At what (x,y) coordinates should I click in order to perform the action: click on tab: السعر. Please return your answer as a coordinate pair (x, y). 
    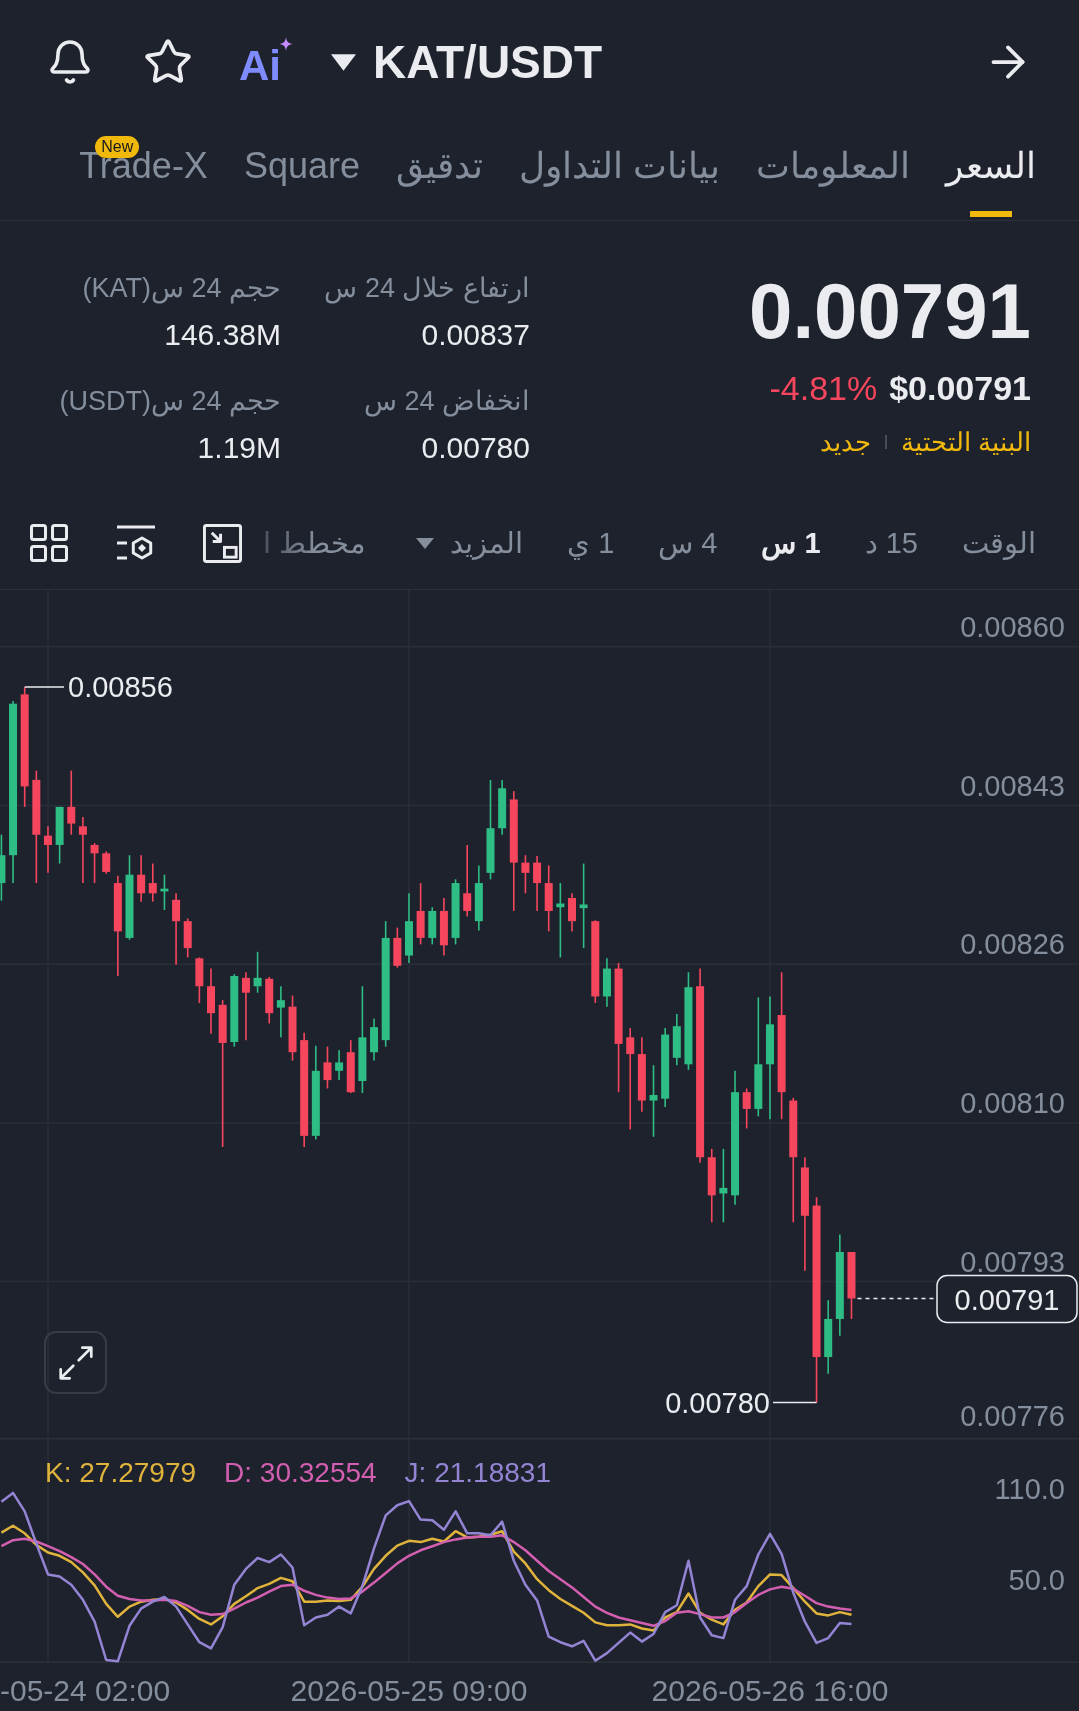
    Looking at the image, I should click on (991, 172).